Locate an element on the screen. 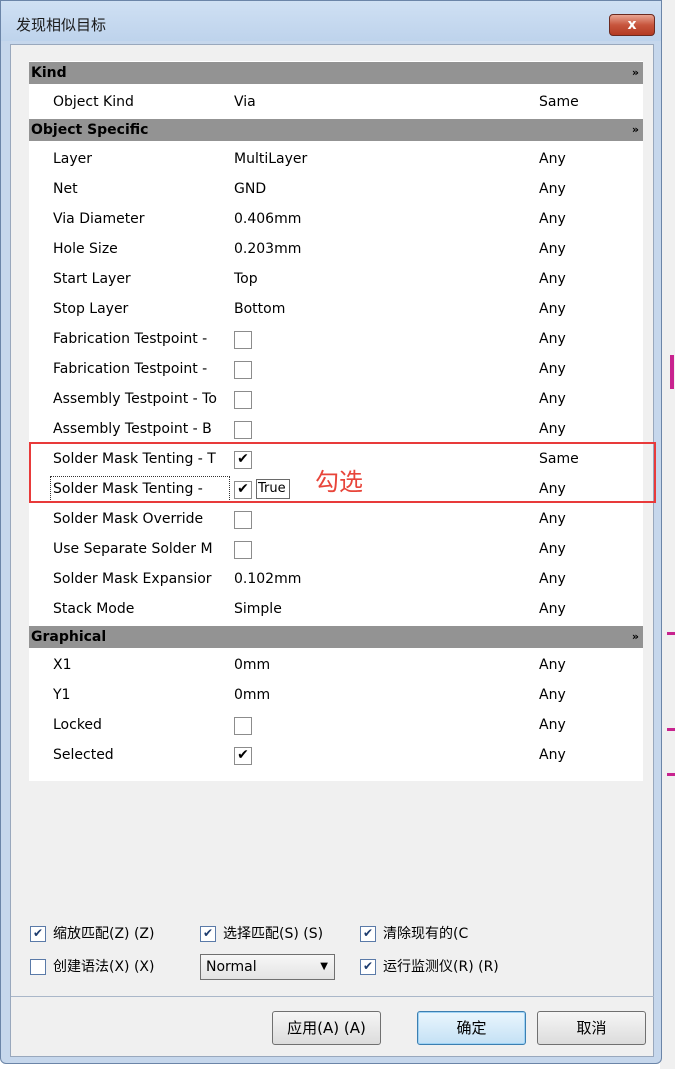  cancel-button: 取消 is located at coordinates (591, 1028).